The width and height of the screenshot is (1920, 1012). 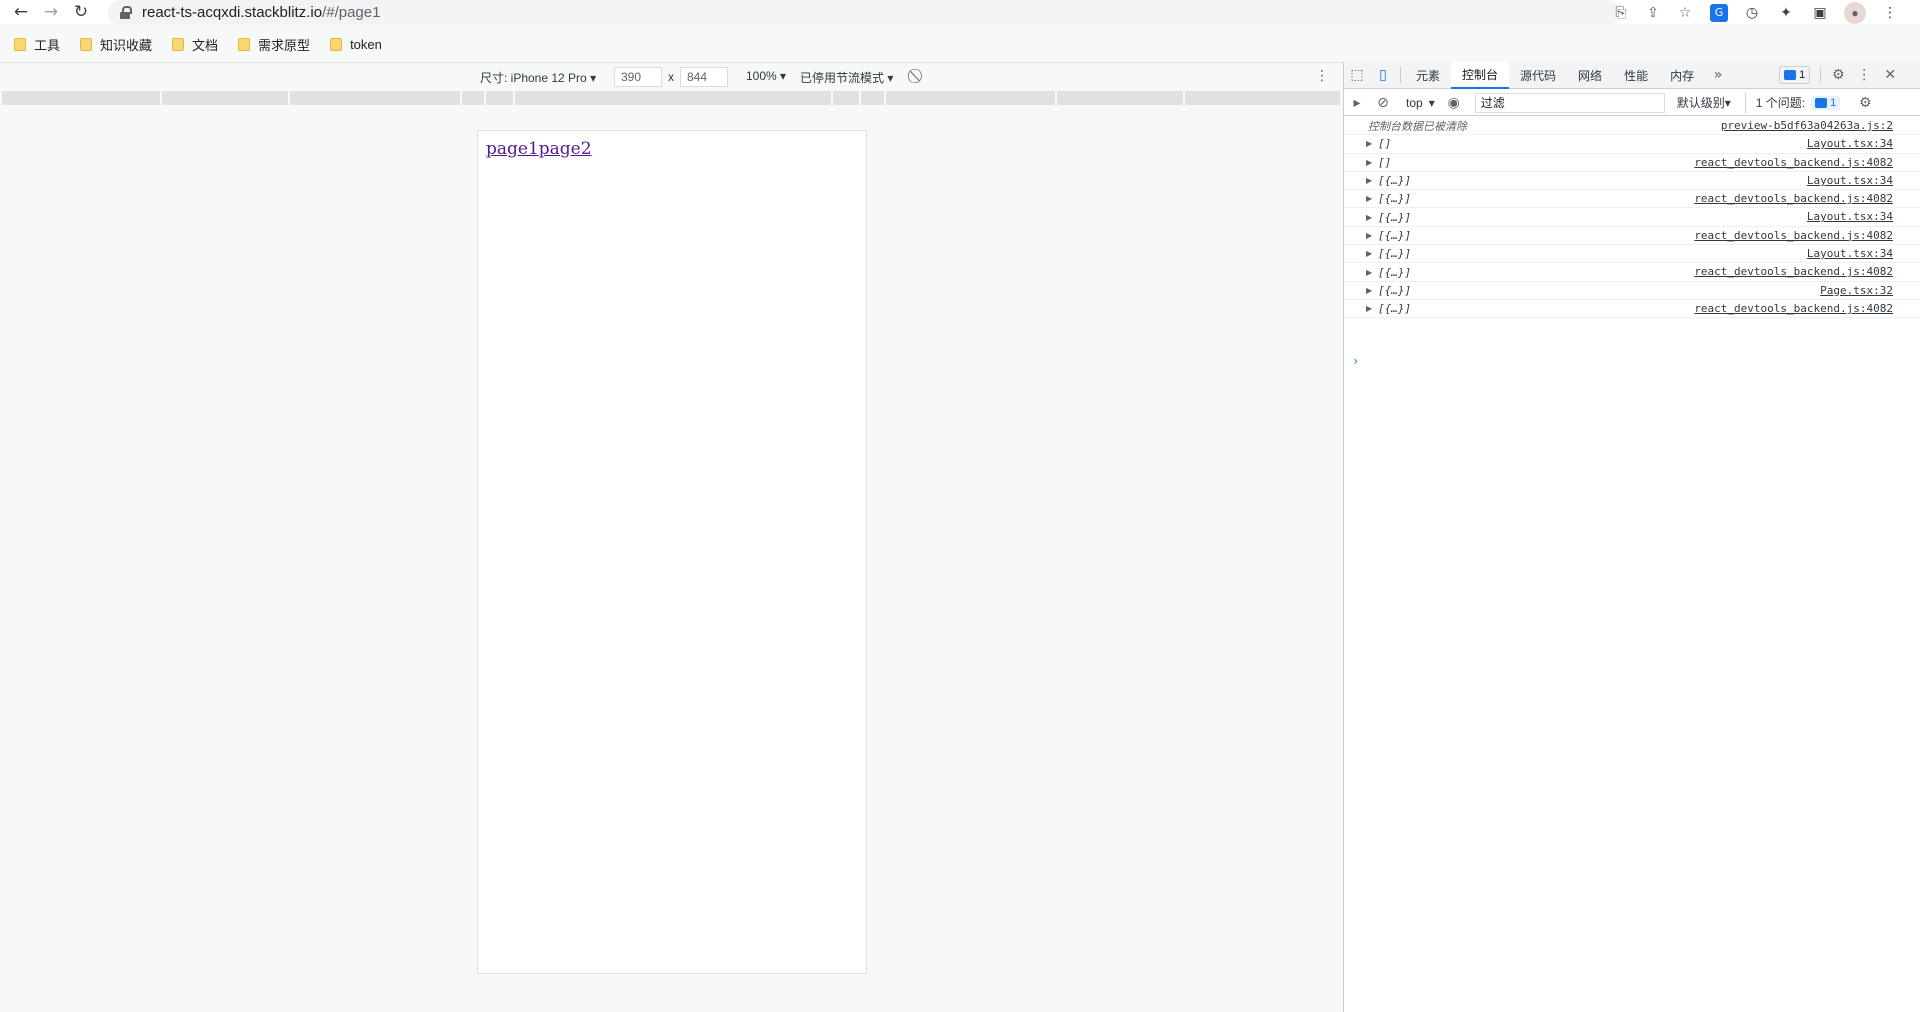 What do you see at coordinates (81, 12) in the screenshot?
I see `reload-icon: ↻` at bounding box center [81, 12].